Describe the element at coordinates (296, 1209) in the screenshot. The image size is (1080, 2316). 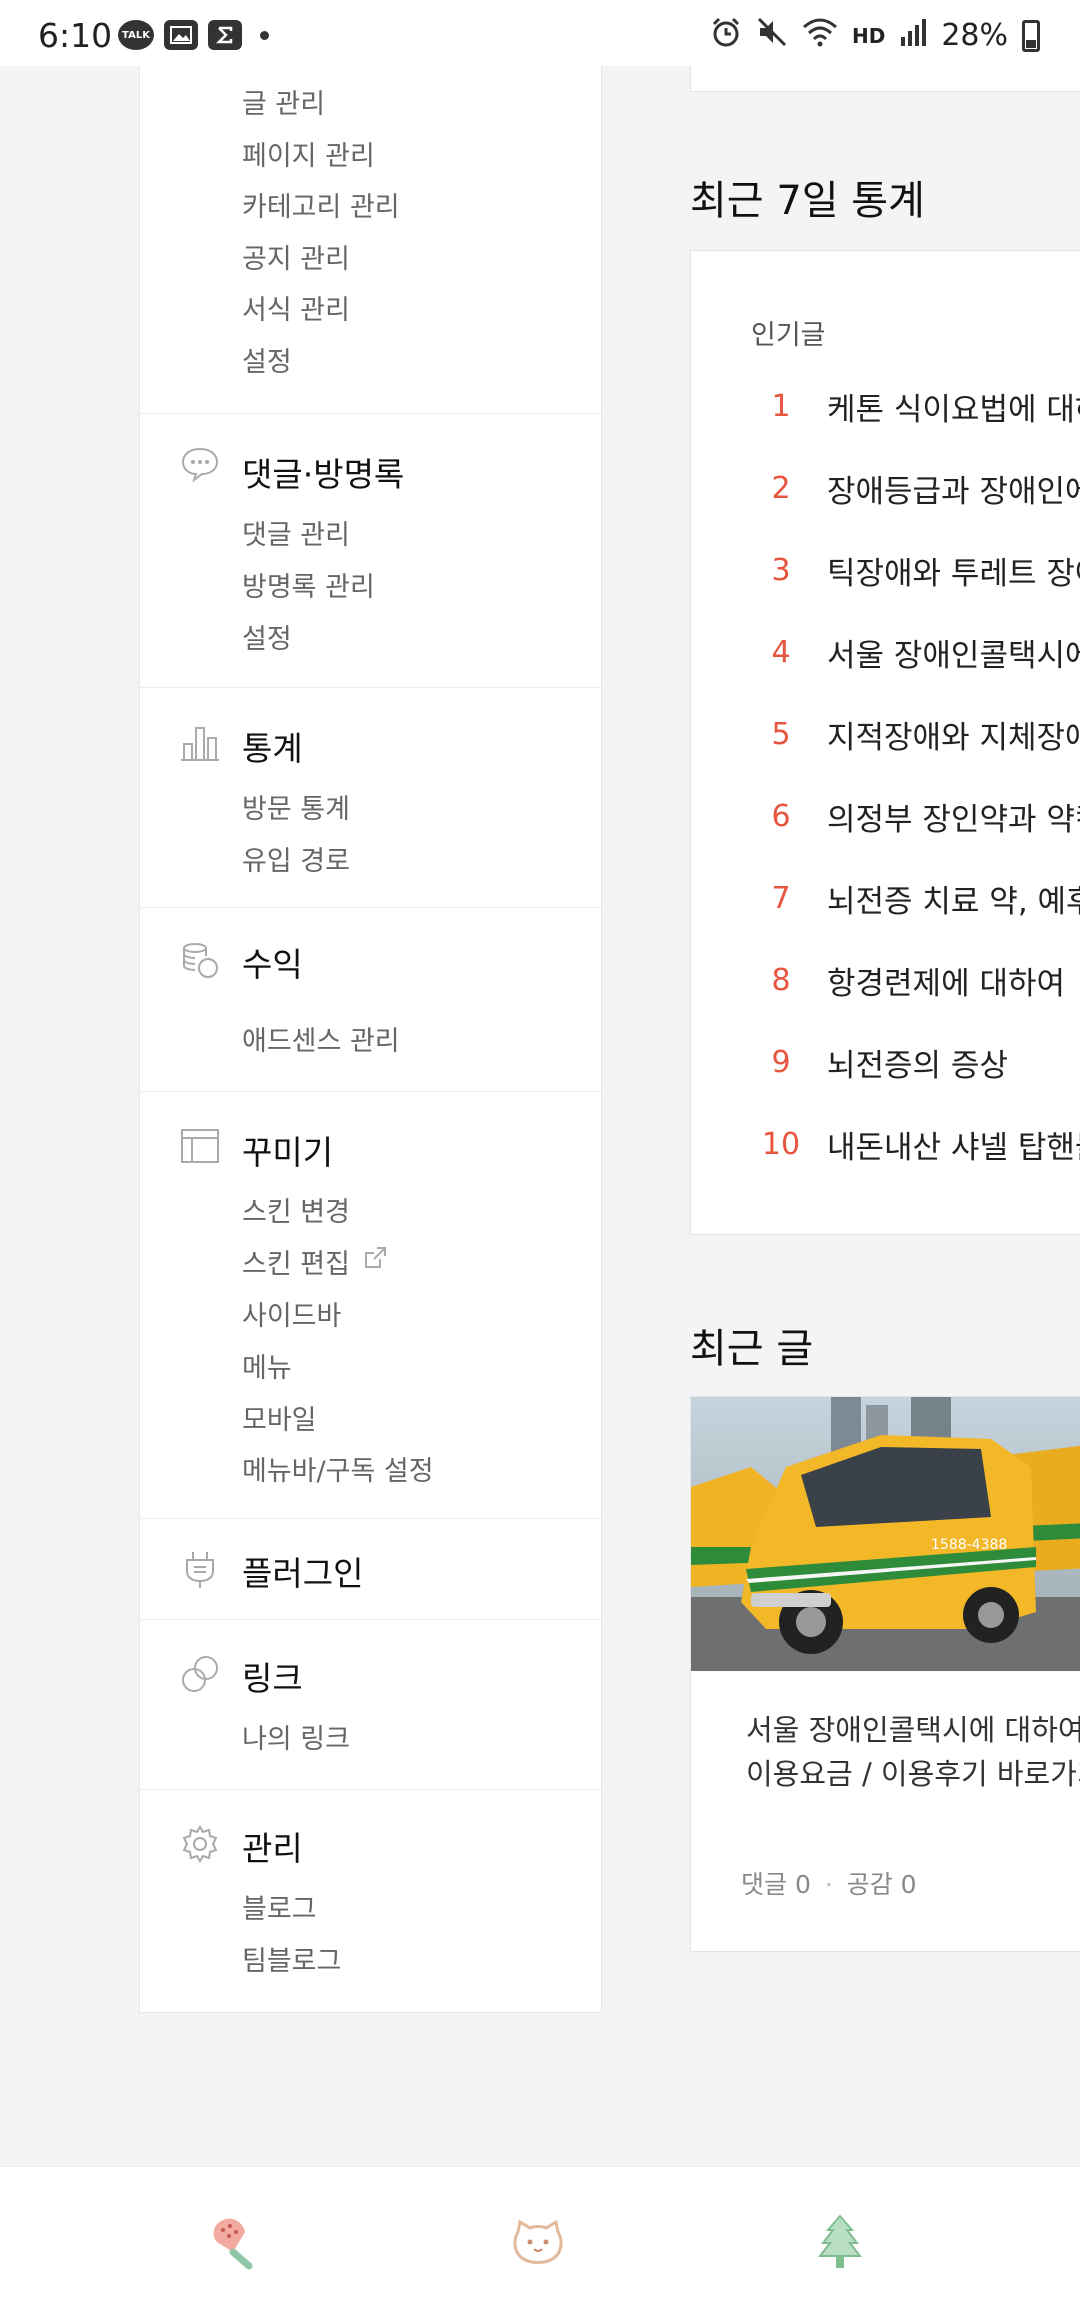
I see `menu-item-skin-change: 스킨 변경` at that location.